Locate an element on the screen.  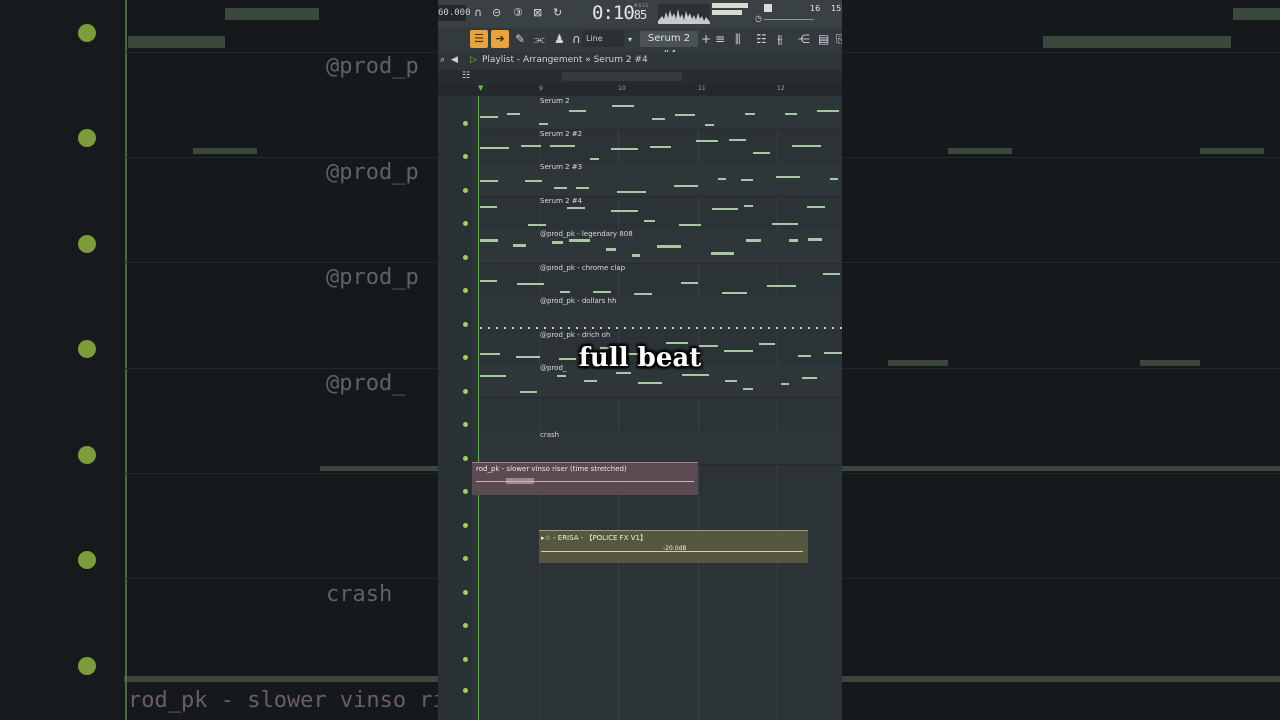
speaker-icon: ◀ is located at coordinates (454, 60).